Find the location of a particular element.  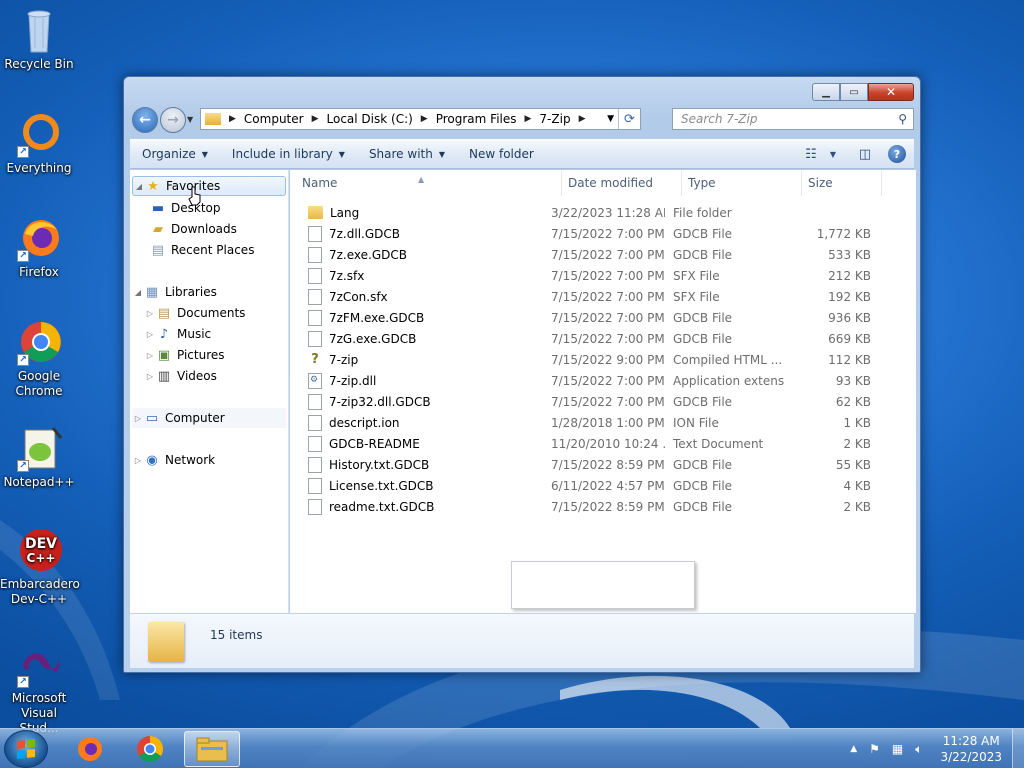

desktop-icon-devcpp: DEV C++ Embarcadero Dev-C++ is located at coordinates (40, 566).